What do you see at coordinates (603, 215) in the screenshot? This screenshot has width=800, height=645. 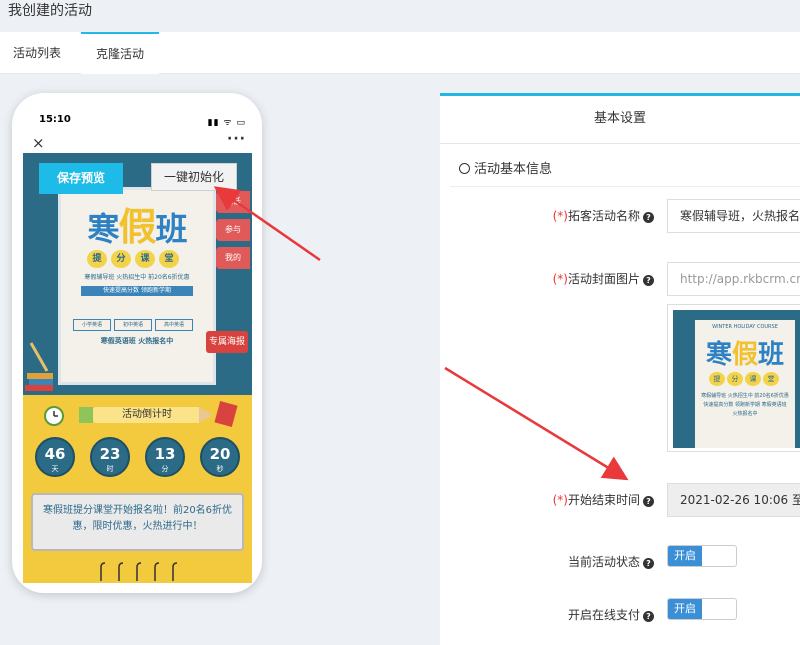 I see `activity-name-label: (*)拓客活动名称?` at bounding box center [603, 215].